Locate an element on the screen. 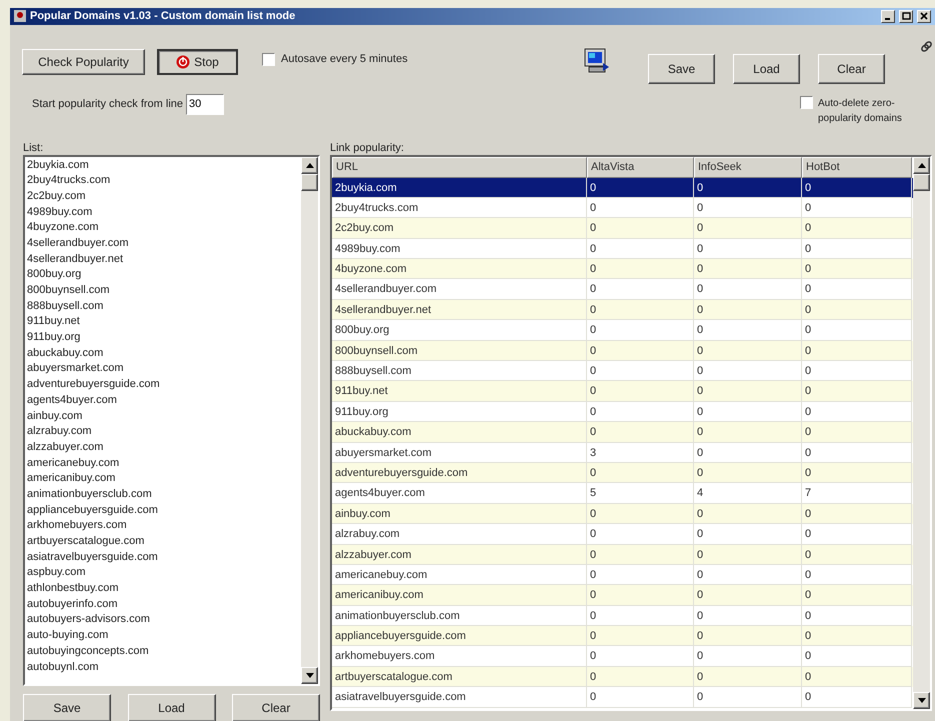 The height and width of the screenshot is (721, 935). list-item: 2c2buy.com is located at coordinates (56, 196).